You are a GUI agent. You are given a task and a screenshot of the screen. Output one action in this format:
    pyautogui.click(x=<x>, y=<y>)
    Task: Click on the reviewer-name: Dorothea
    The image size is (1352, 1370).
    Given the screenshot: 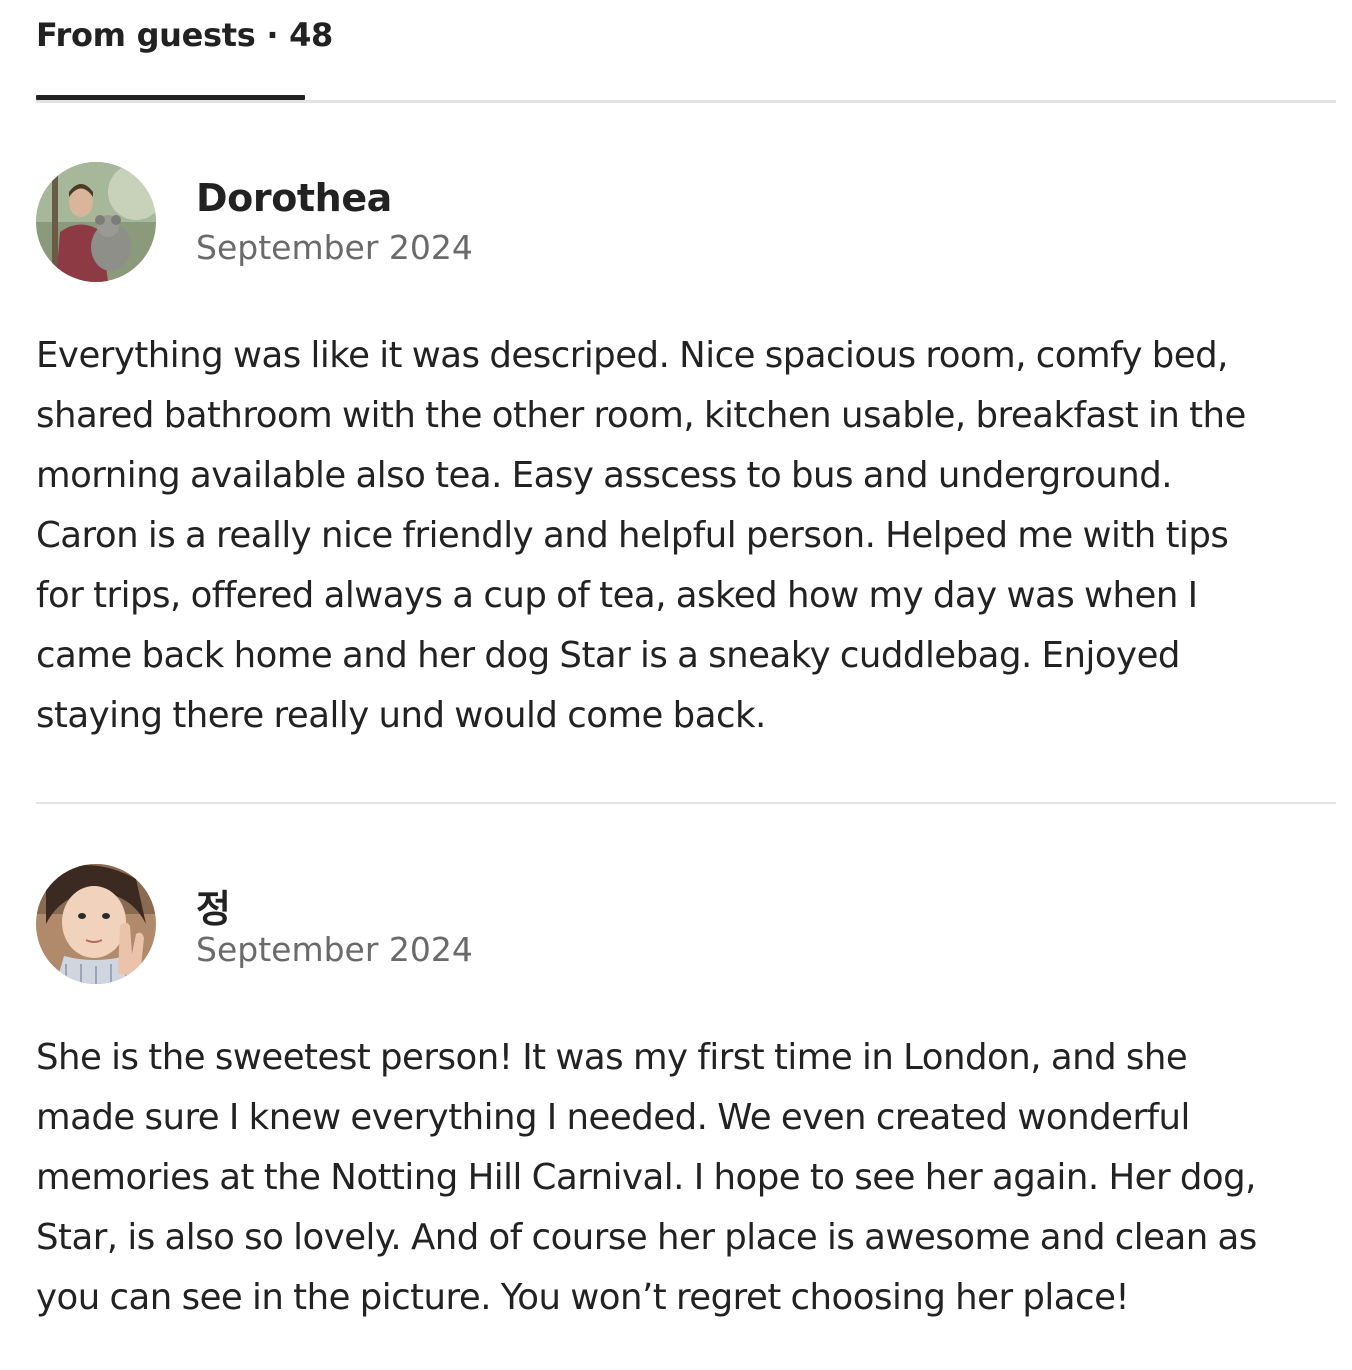 What is the action you would take?
    pyautogui.click(x=294, y=198)
    